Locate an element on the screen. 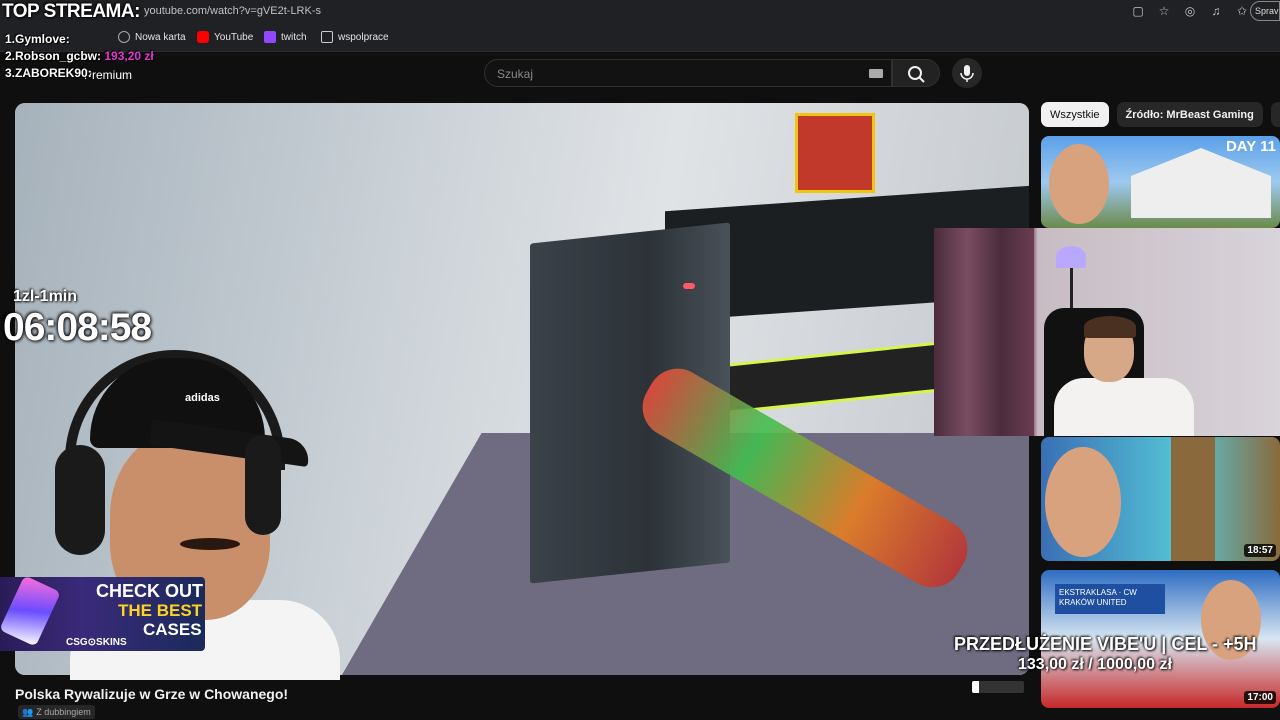  webcam-person-body is located at coordinates (1124, 407).